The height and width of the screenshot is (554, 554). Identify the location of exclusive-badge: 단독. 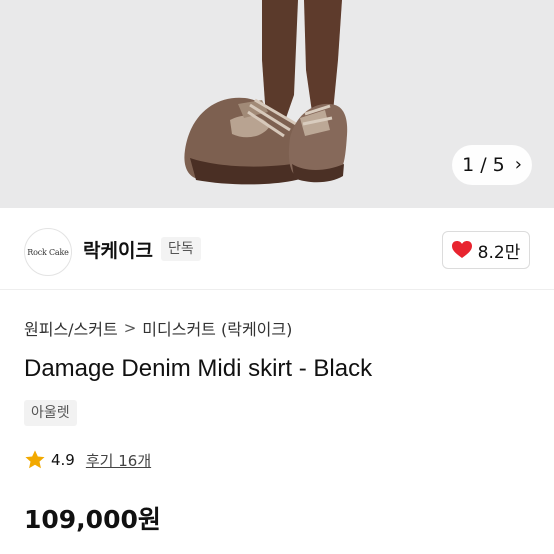
(181, 249).